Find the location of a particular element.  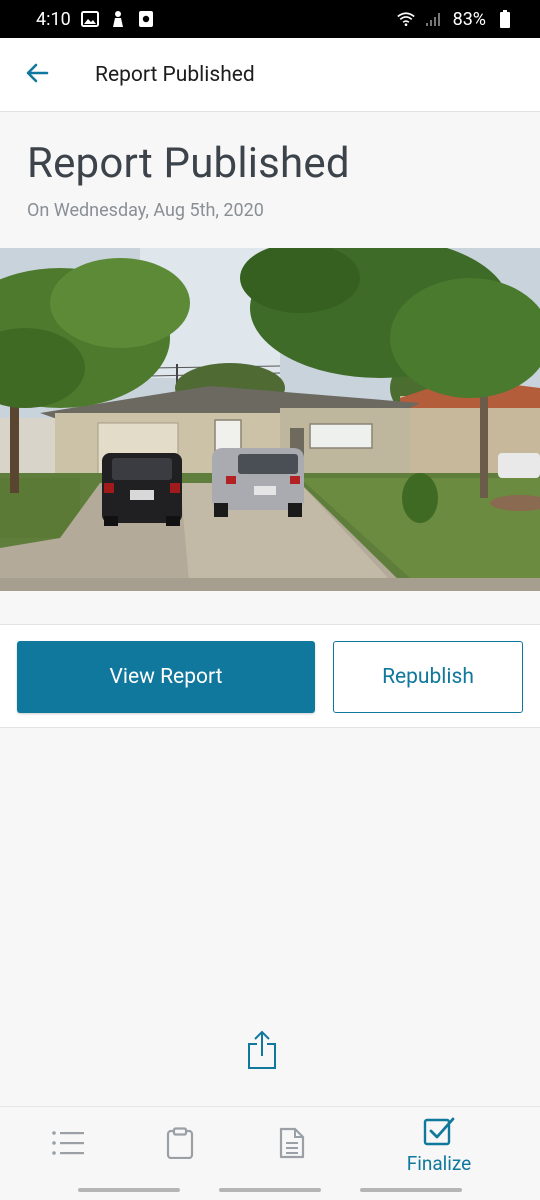

status-bar-left: 4:10 is located at coordinates (95, 19).